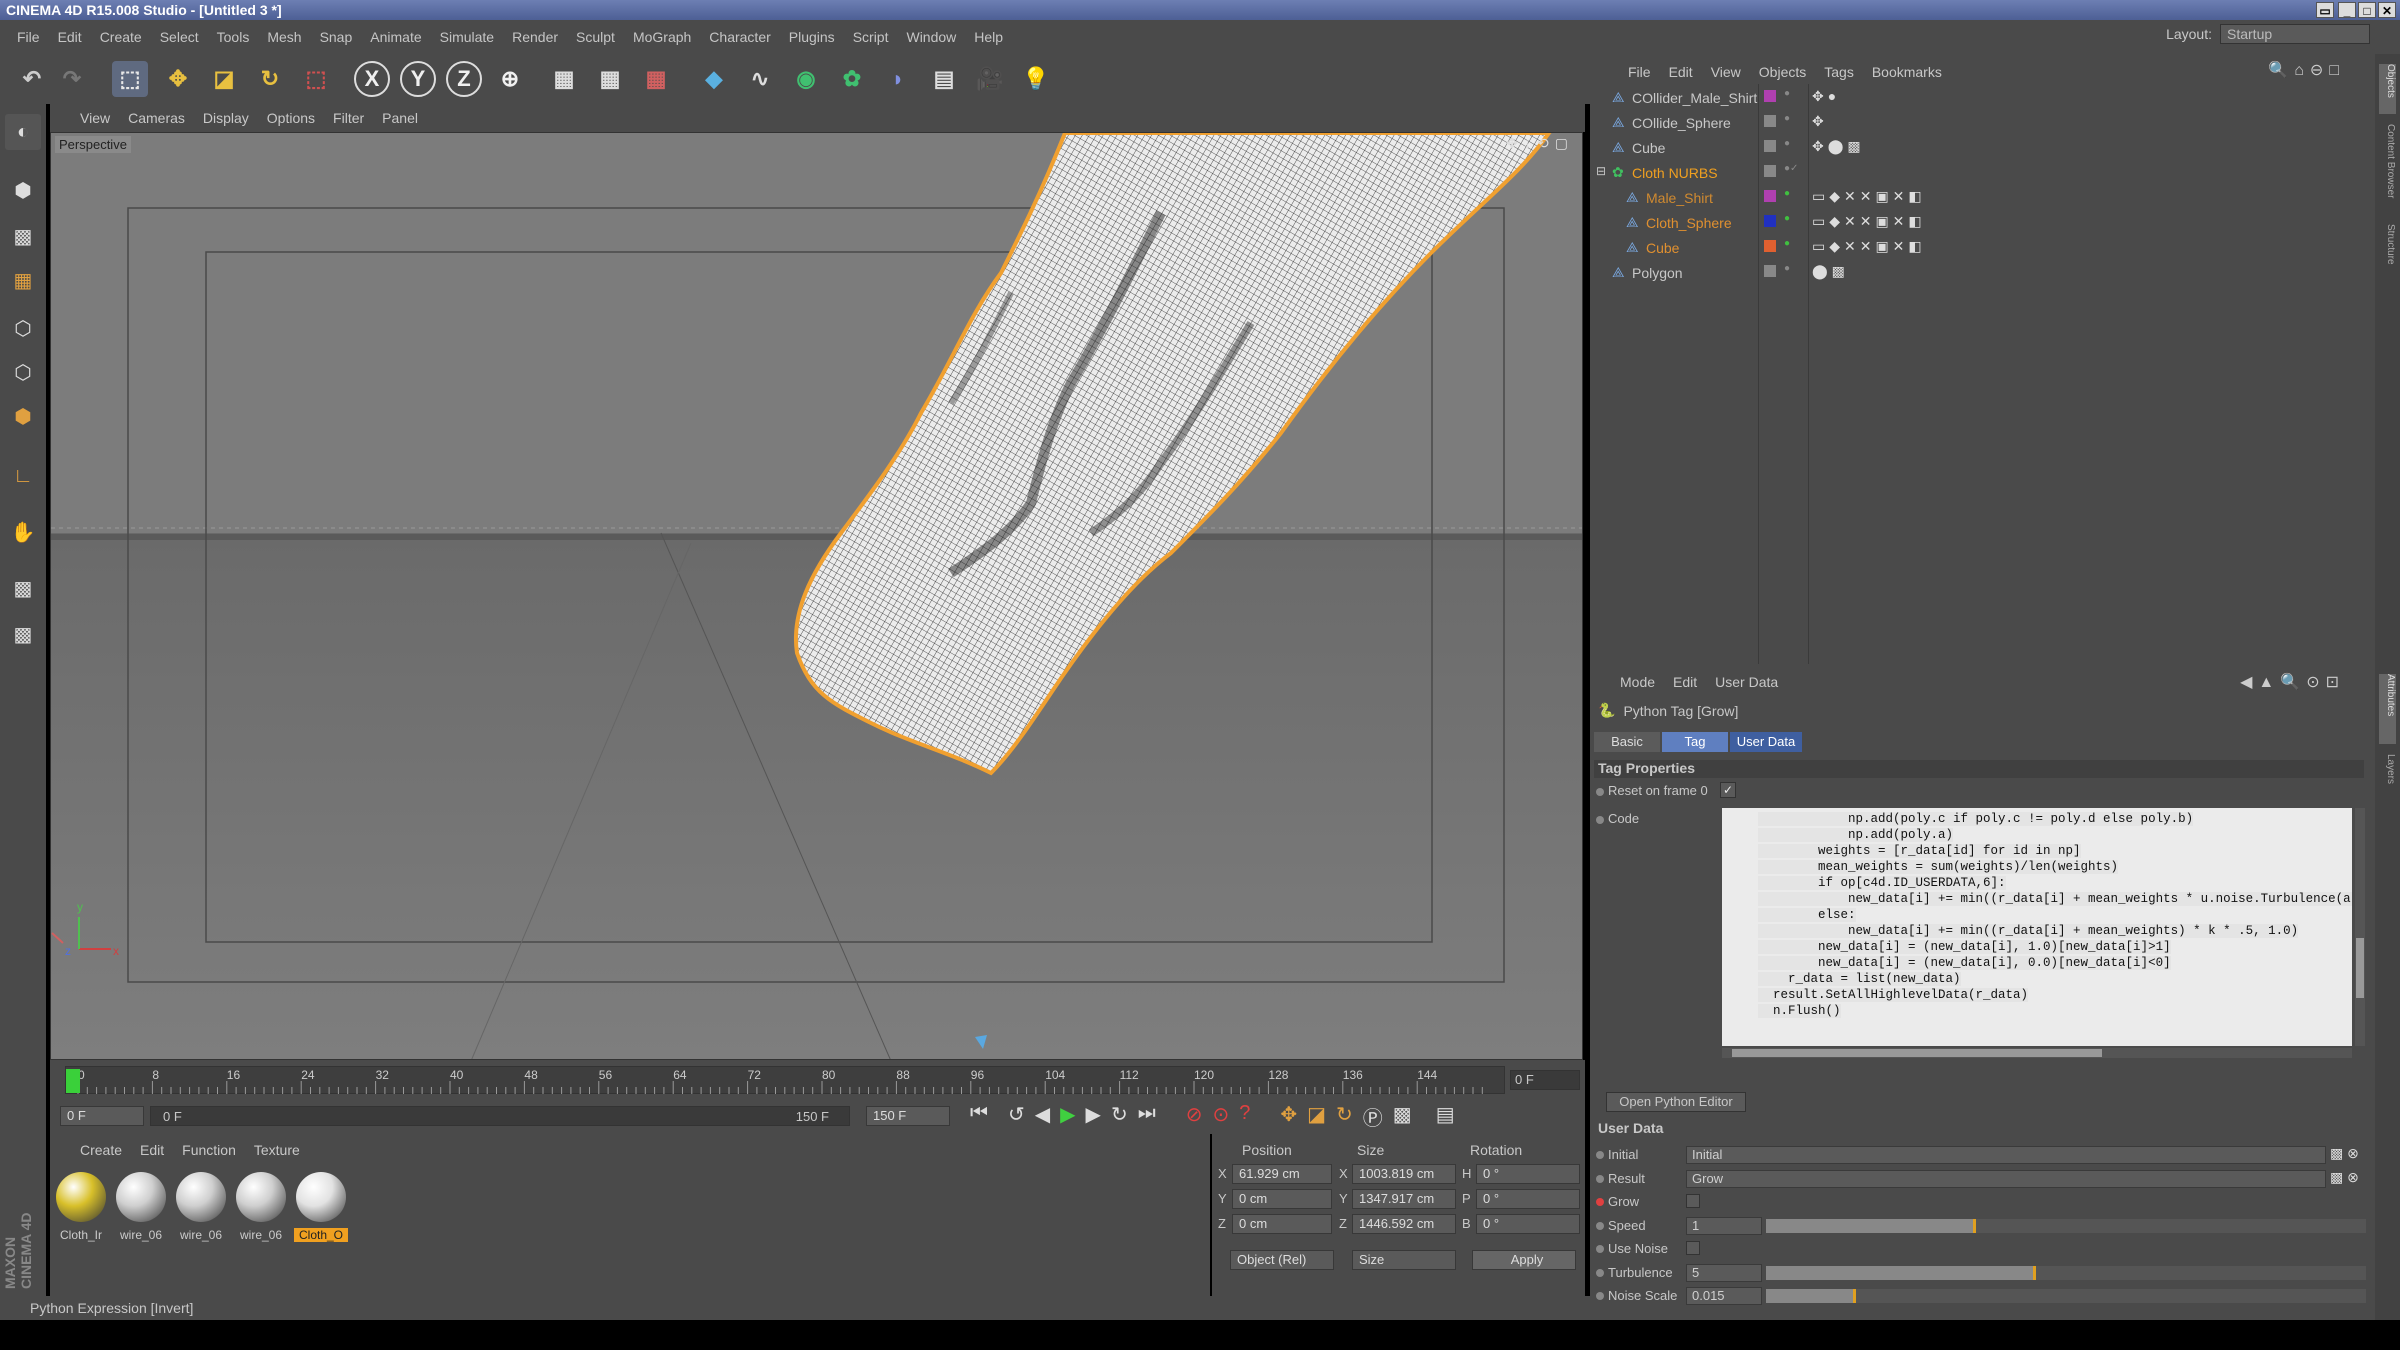  What do you see at coordinates (535, 37) in the screenshot?
I see `menu-render: Render` at bounding box center [535, 37].